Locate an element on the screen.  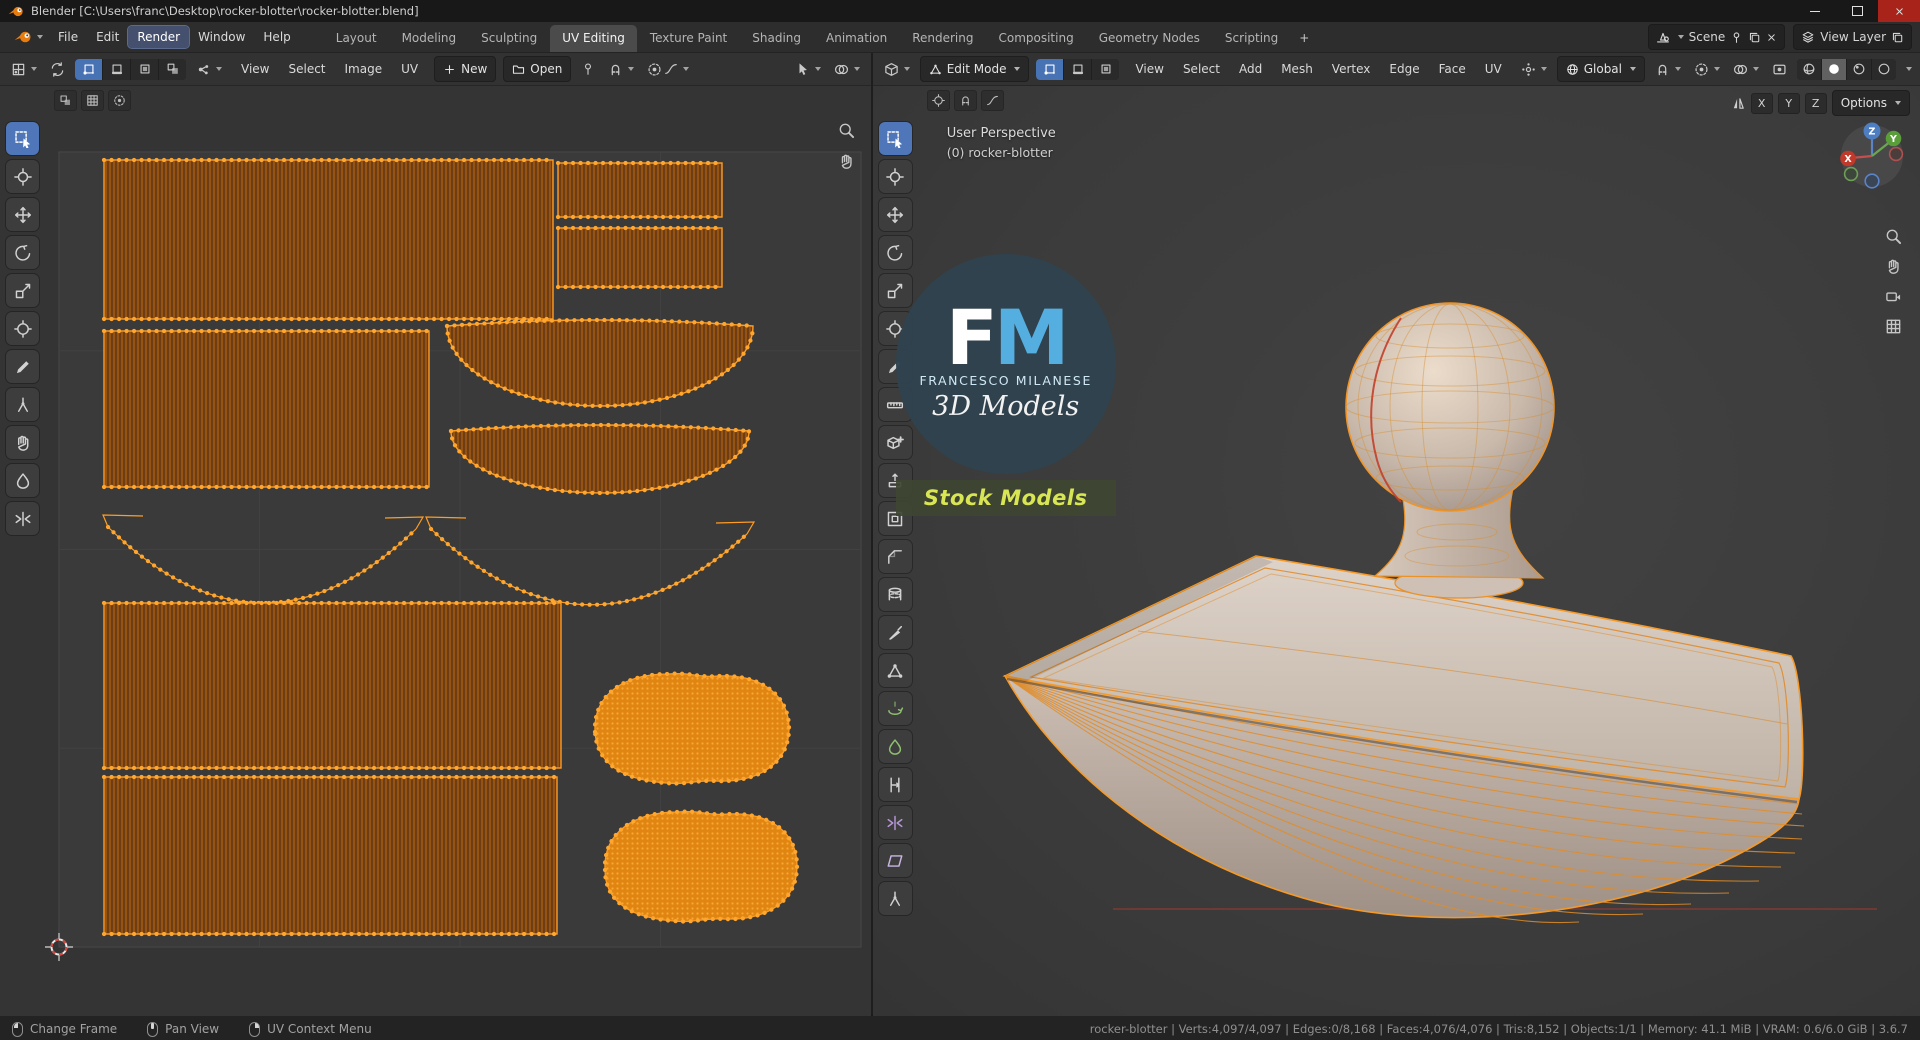
maximize-button is located at coordinates (1857, 11).